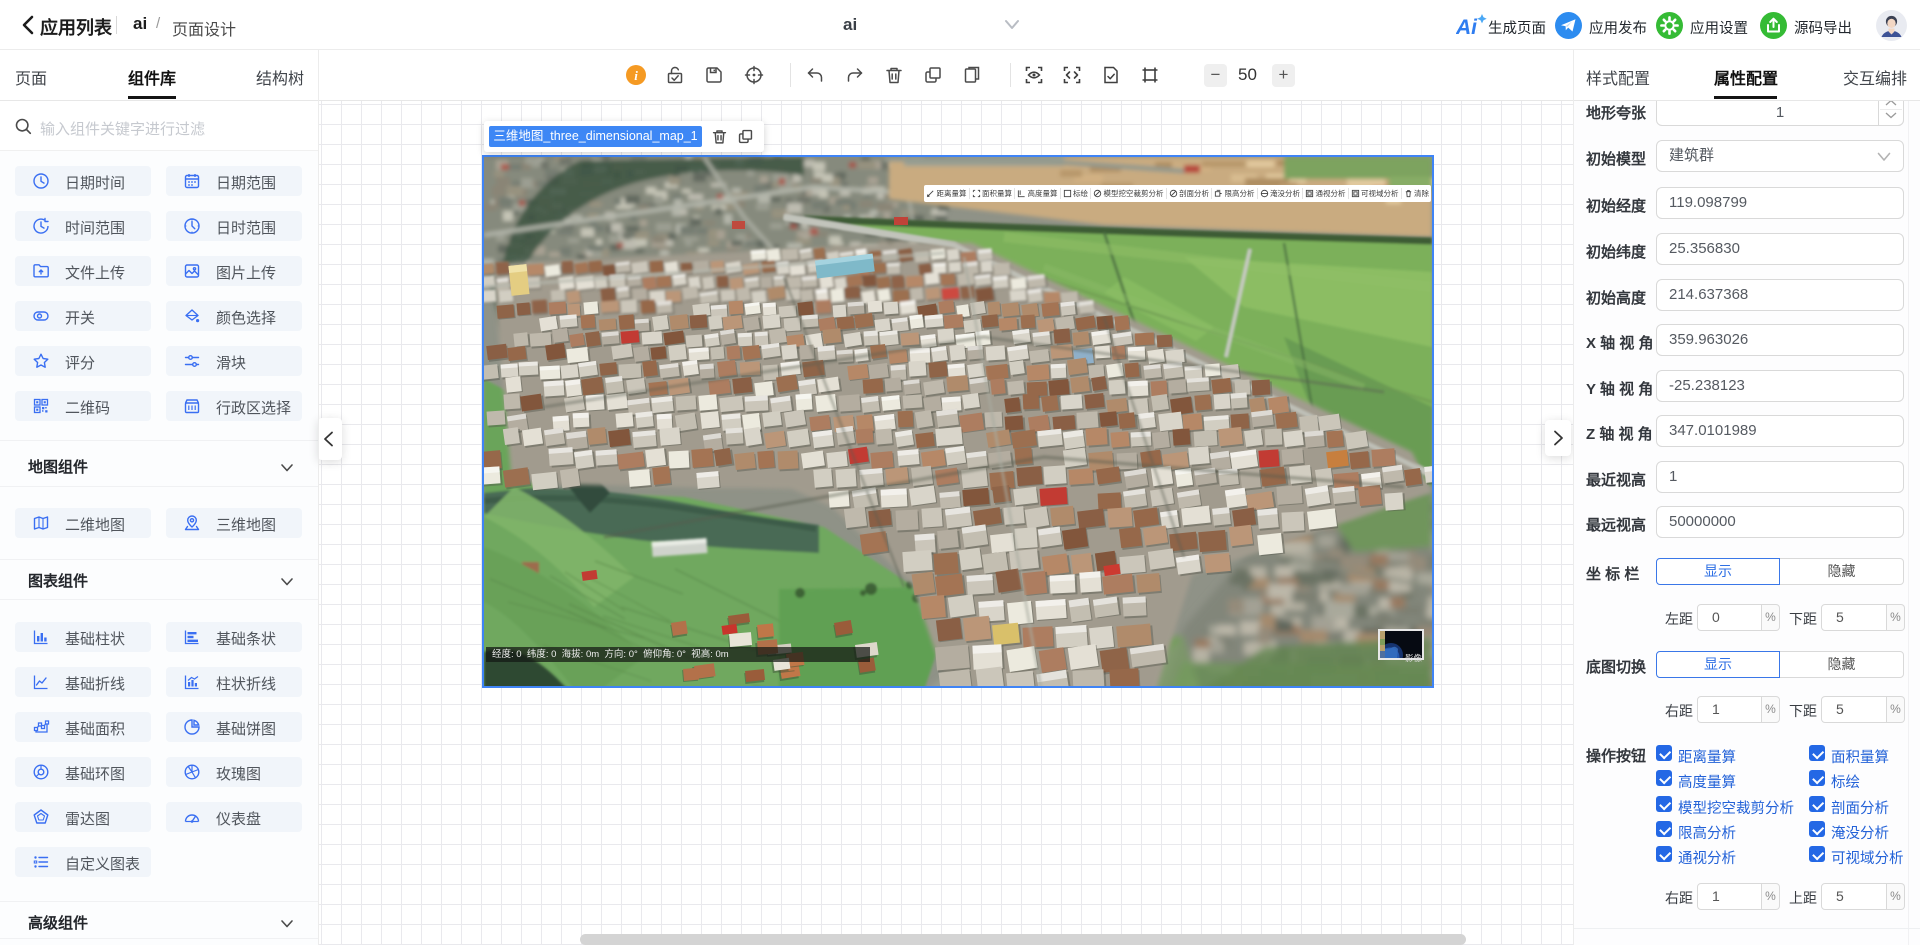 Image resolution: width=1920 pixels, height=945 pixels. What do you see at coordinates (636, 75) in the screenshot?
I see `svg-text: i` at bounding box center [636, 75].